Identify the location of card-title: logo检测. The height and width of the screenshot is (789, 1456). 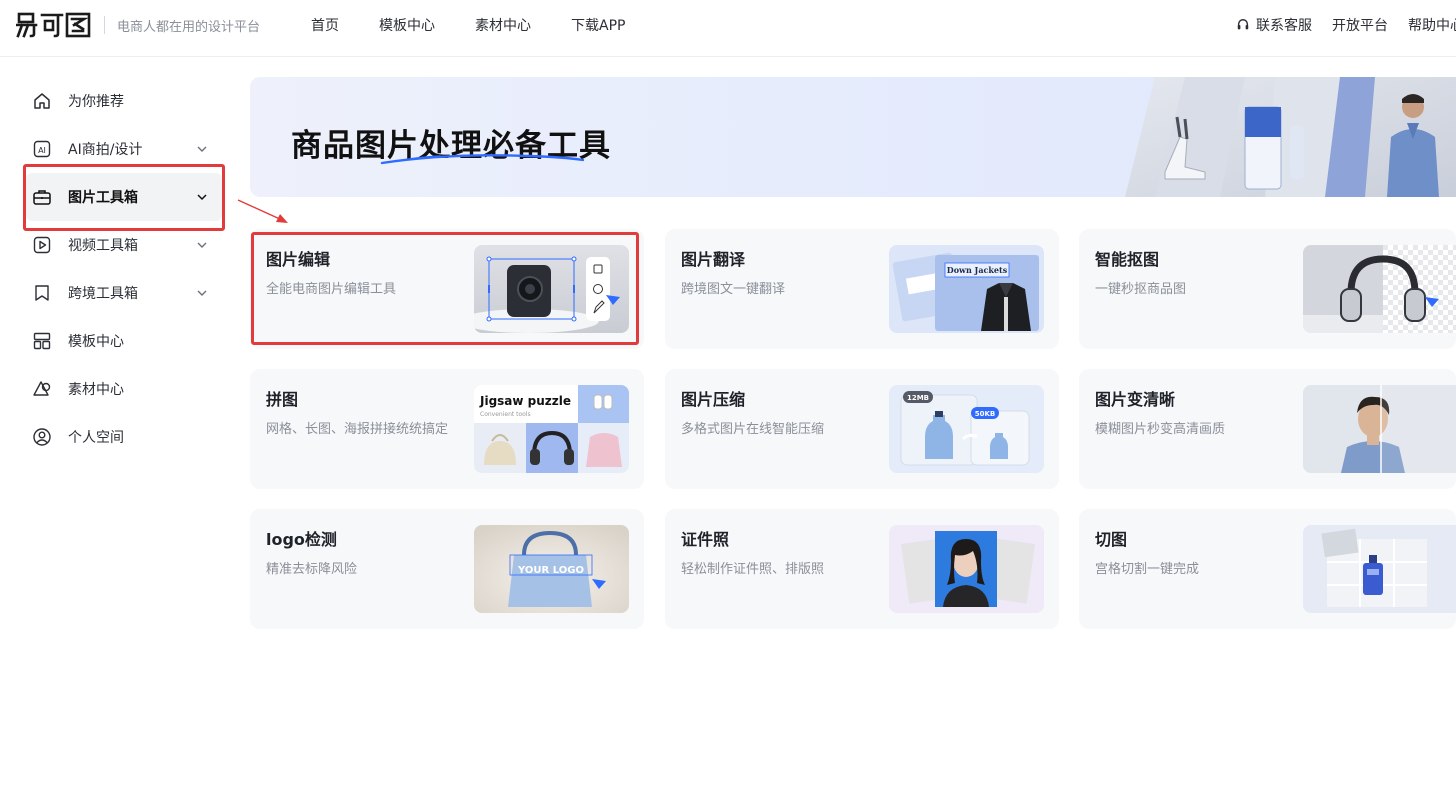
(301, 539).